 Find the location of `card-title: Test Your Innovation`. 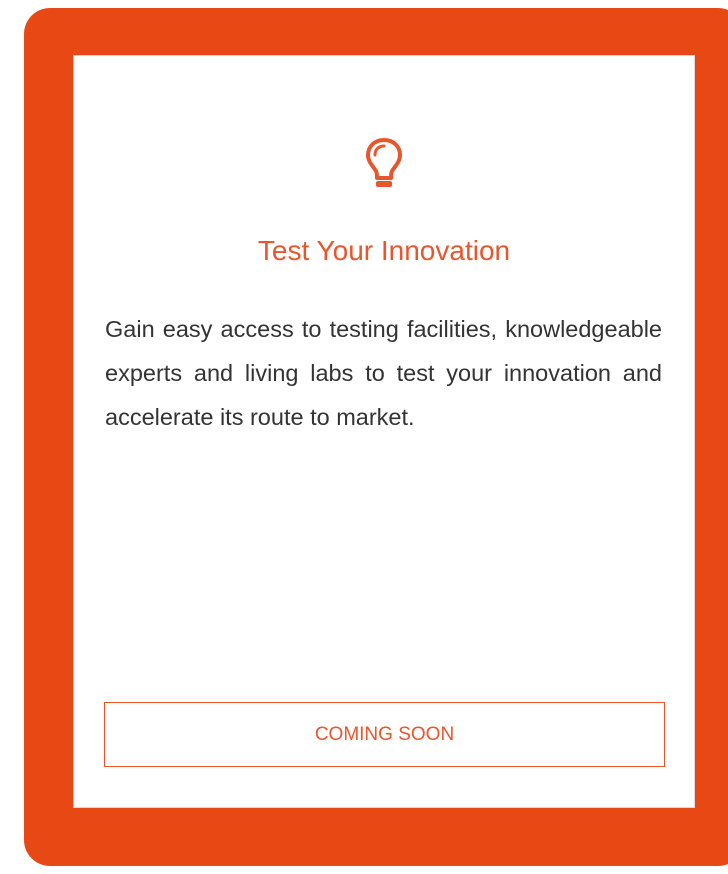

card-title: Test Your Innovation is located at coordinates (384, 250).